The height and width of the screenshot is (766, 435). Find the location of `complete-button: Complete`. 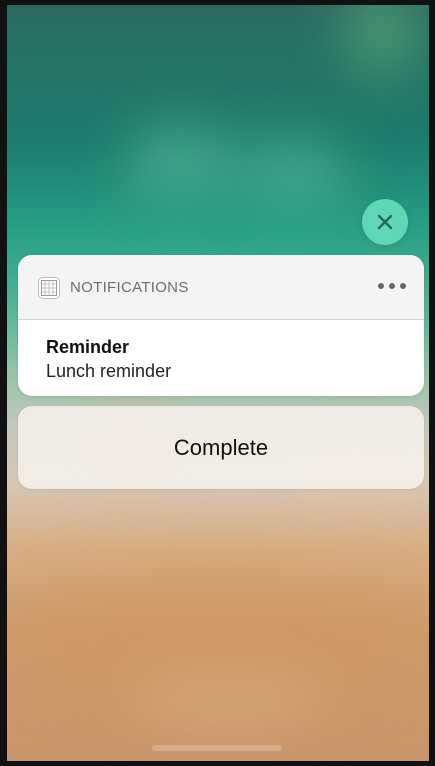

complete-button: Complete is located at coordinates (221, 447).